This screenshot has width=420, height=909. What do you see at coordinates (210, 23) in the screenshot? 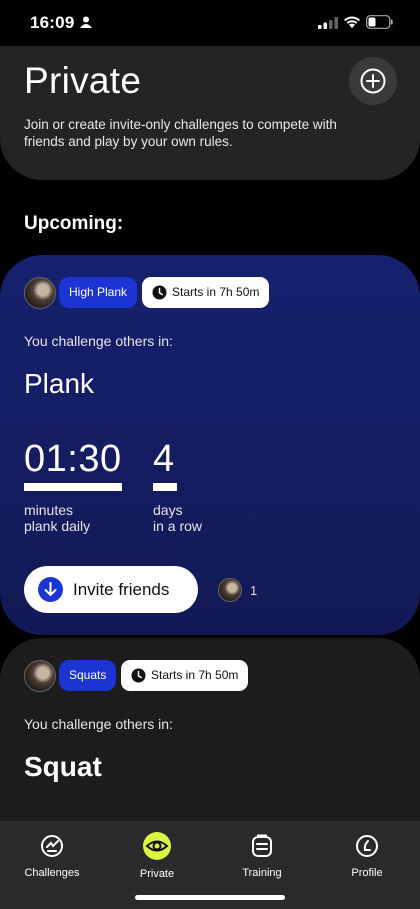
I see `status-bar: 16:09` at bounding box center [210, 23].